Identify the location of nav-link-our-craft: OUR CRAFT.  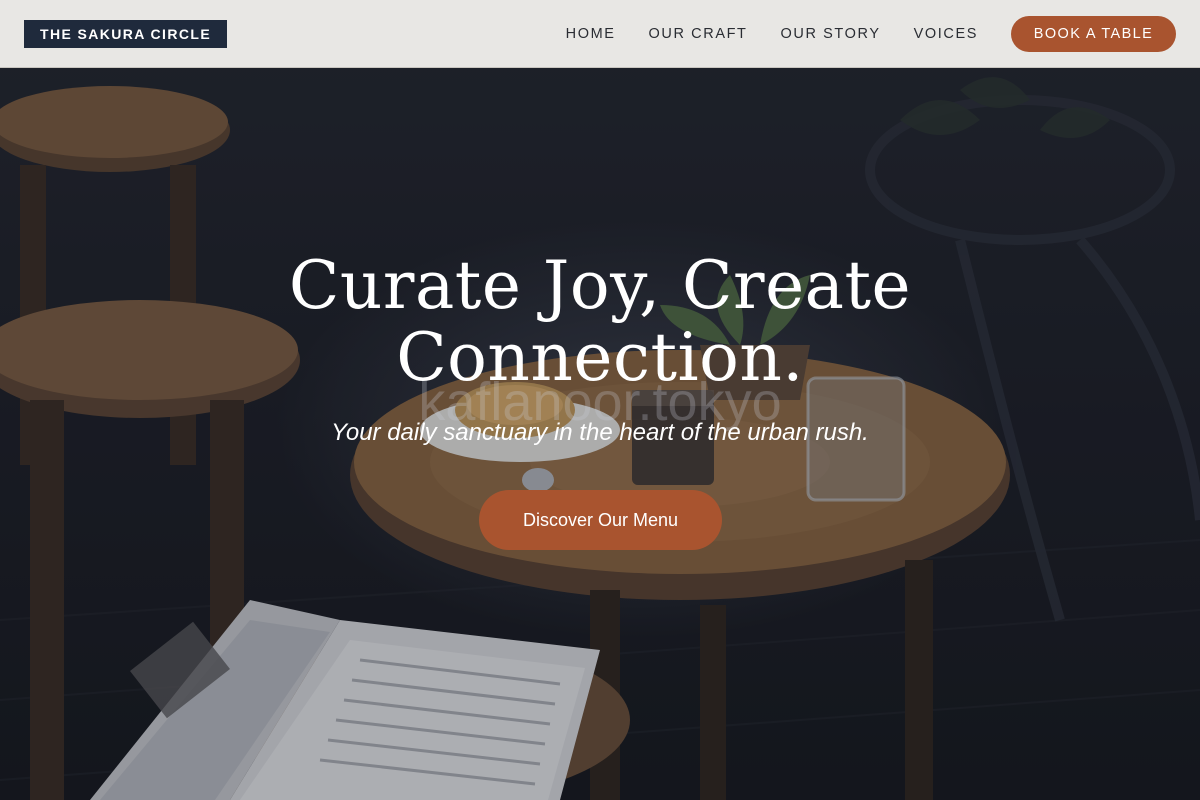
(698, 34).